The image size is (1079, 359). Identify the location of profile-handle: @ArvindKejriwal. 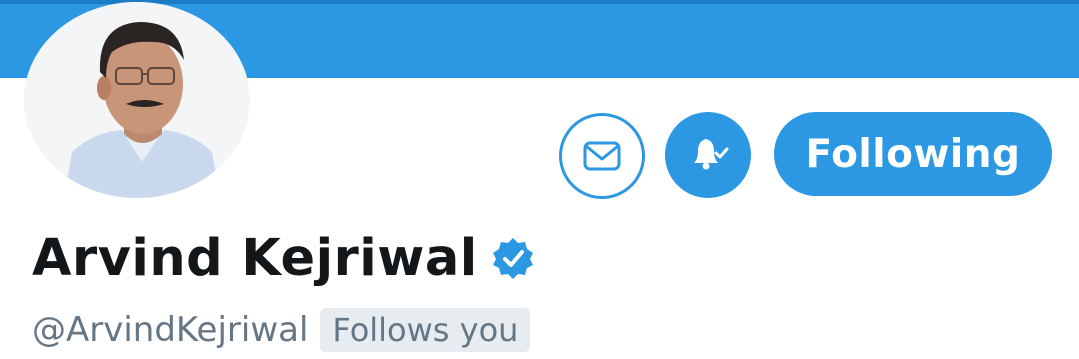
(170, 330).